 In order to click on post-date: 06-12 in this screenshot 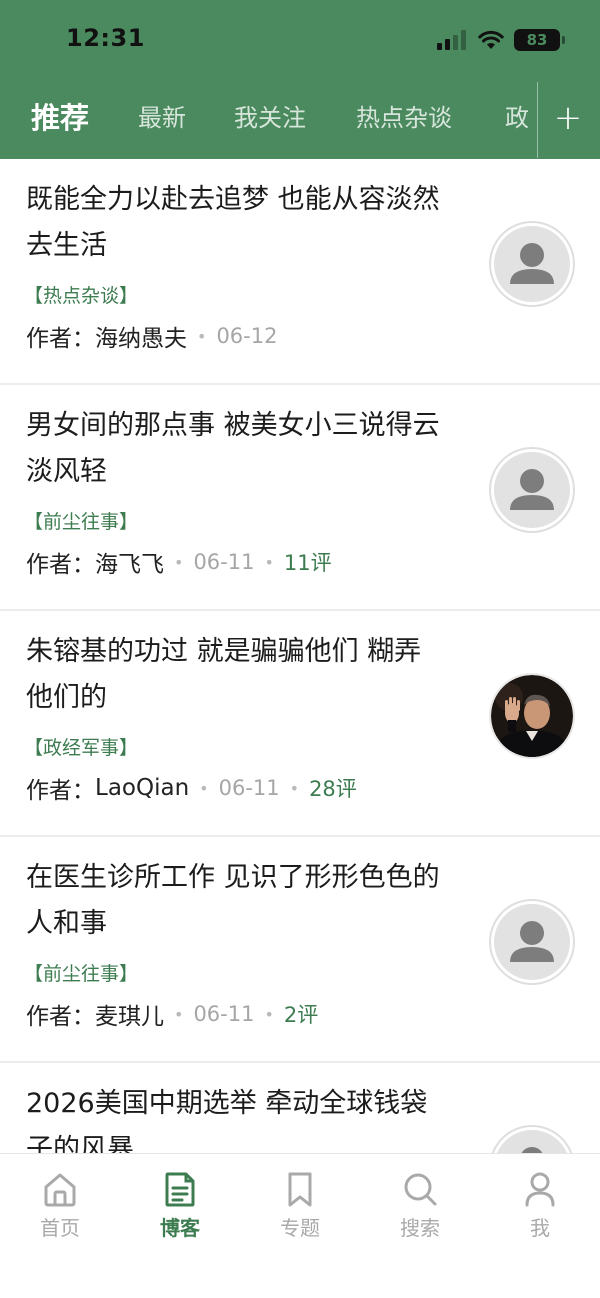, I will do `click(247, 336)`.